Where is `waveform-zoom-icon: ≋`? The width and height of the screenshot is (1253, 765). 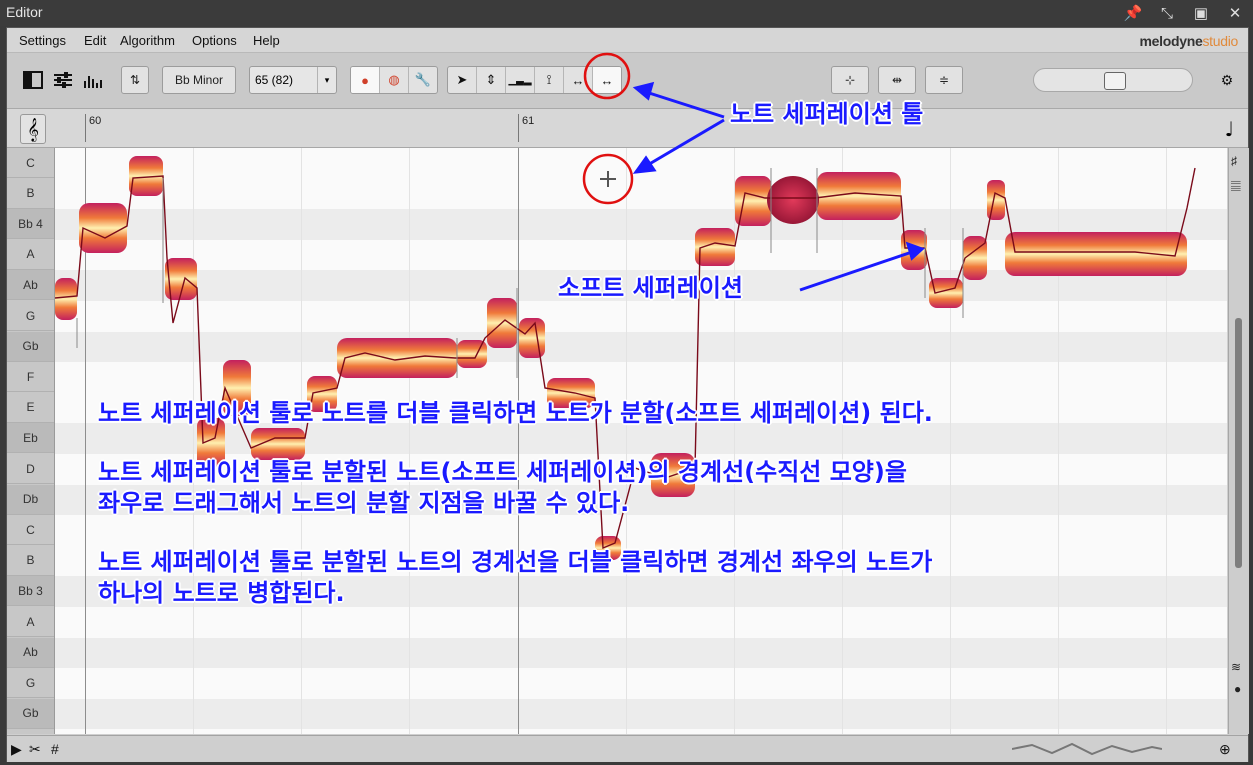
waveform-zoom-icon: ≋ is located at coordinates (1236, 667).